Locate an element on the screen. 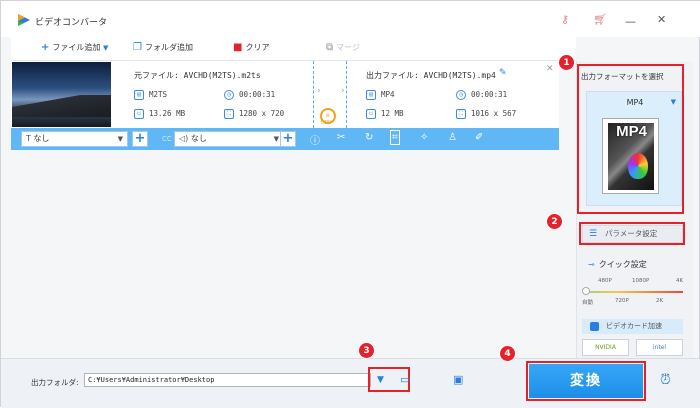 The image size is (700, 408). step-badge-3: 3 is located at coordinates (366, 350).